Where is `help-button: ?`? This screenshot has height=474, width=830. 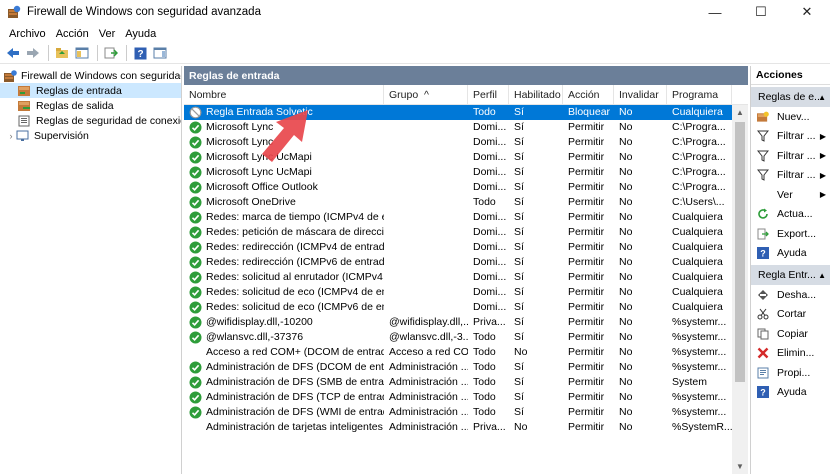
help-button: ? is located at coordinates (140, 53).